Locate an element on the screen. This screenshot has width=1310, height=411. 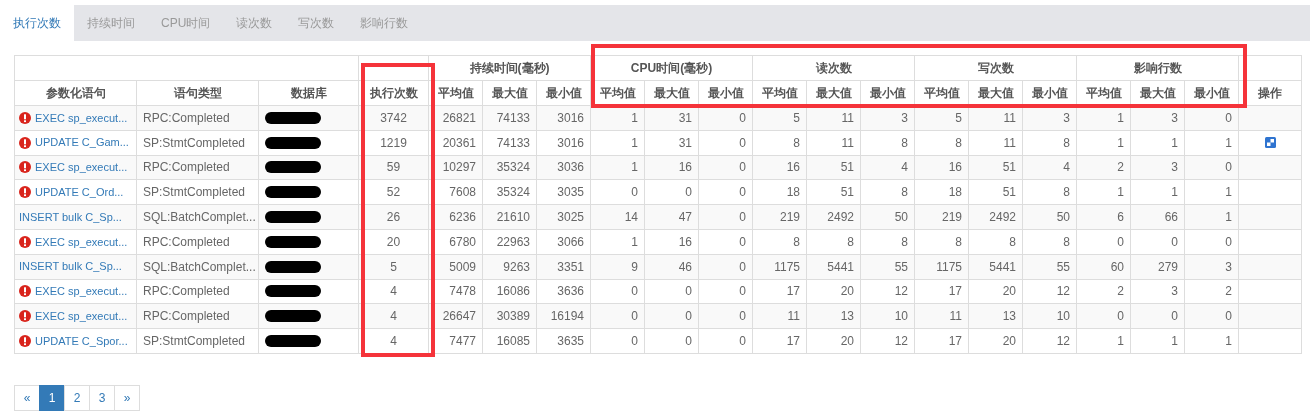
table-cell: 3035 is located at coordinates (563, 192).